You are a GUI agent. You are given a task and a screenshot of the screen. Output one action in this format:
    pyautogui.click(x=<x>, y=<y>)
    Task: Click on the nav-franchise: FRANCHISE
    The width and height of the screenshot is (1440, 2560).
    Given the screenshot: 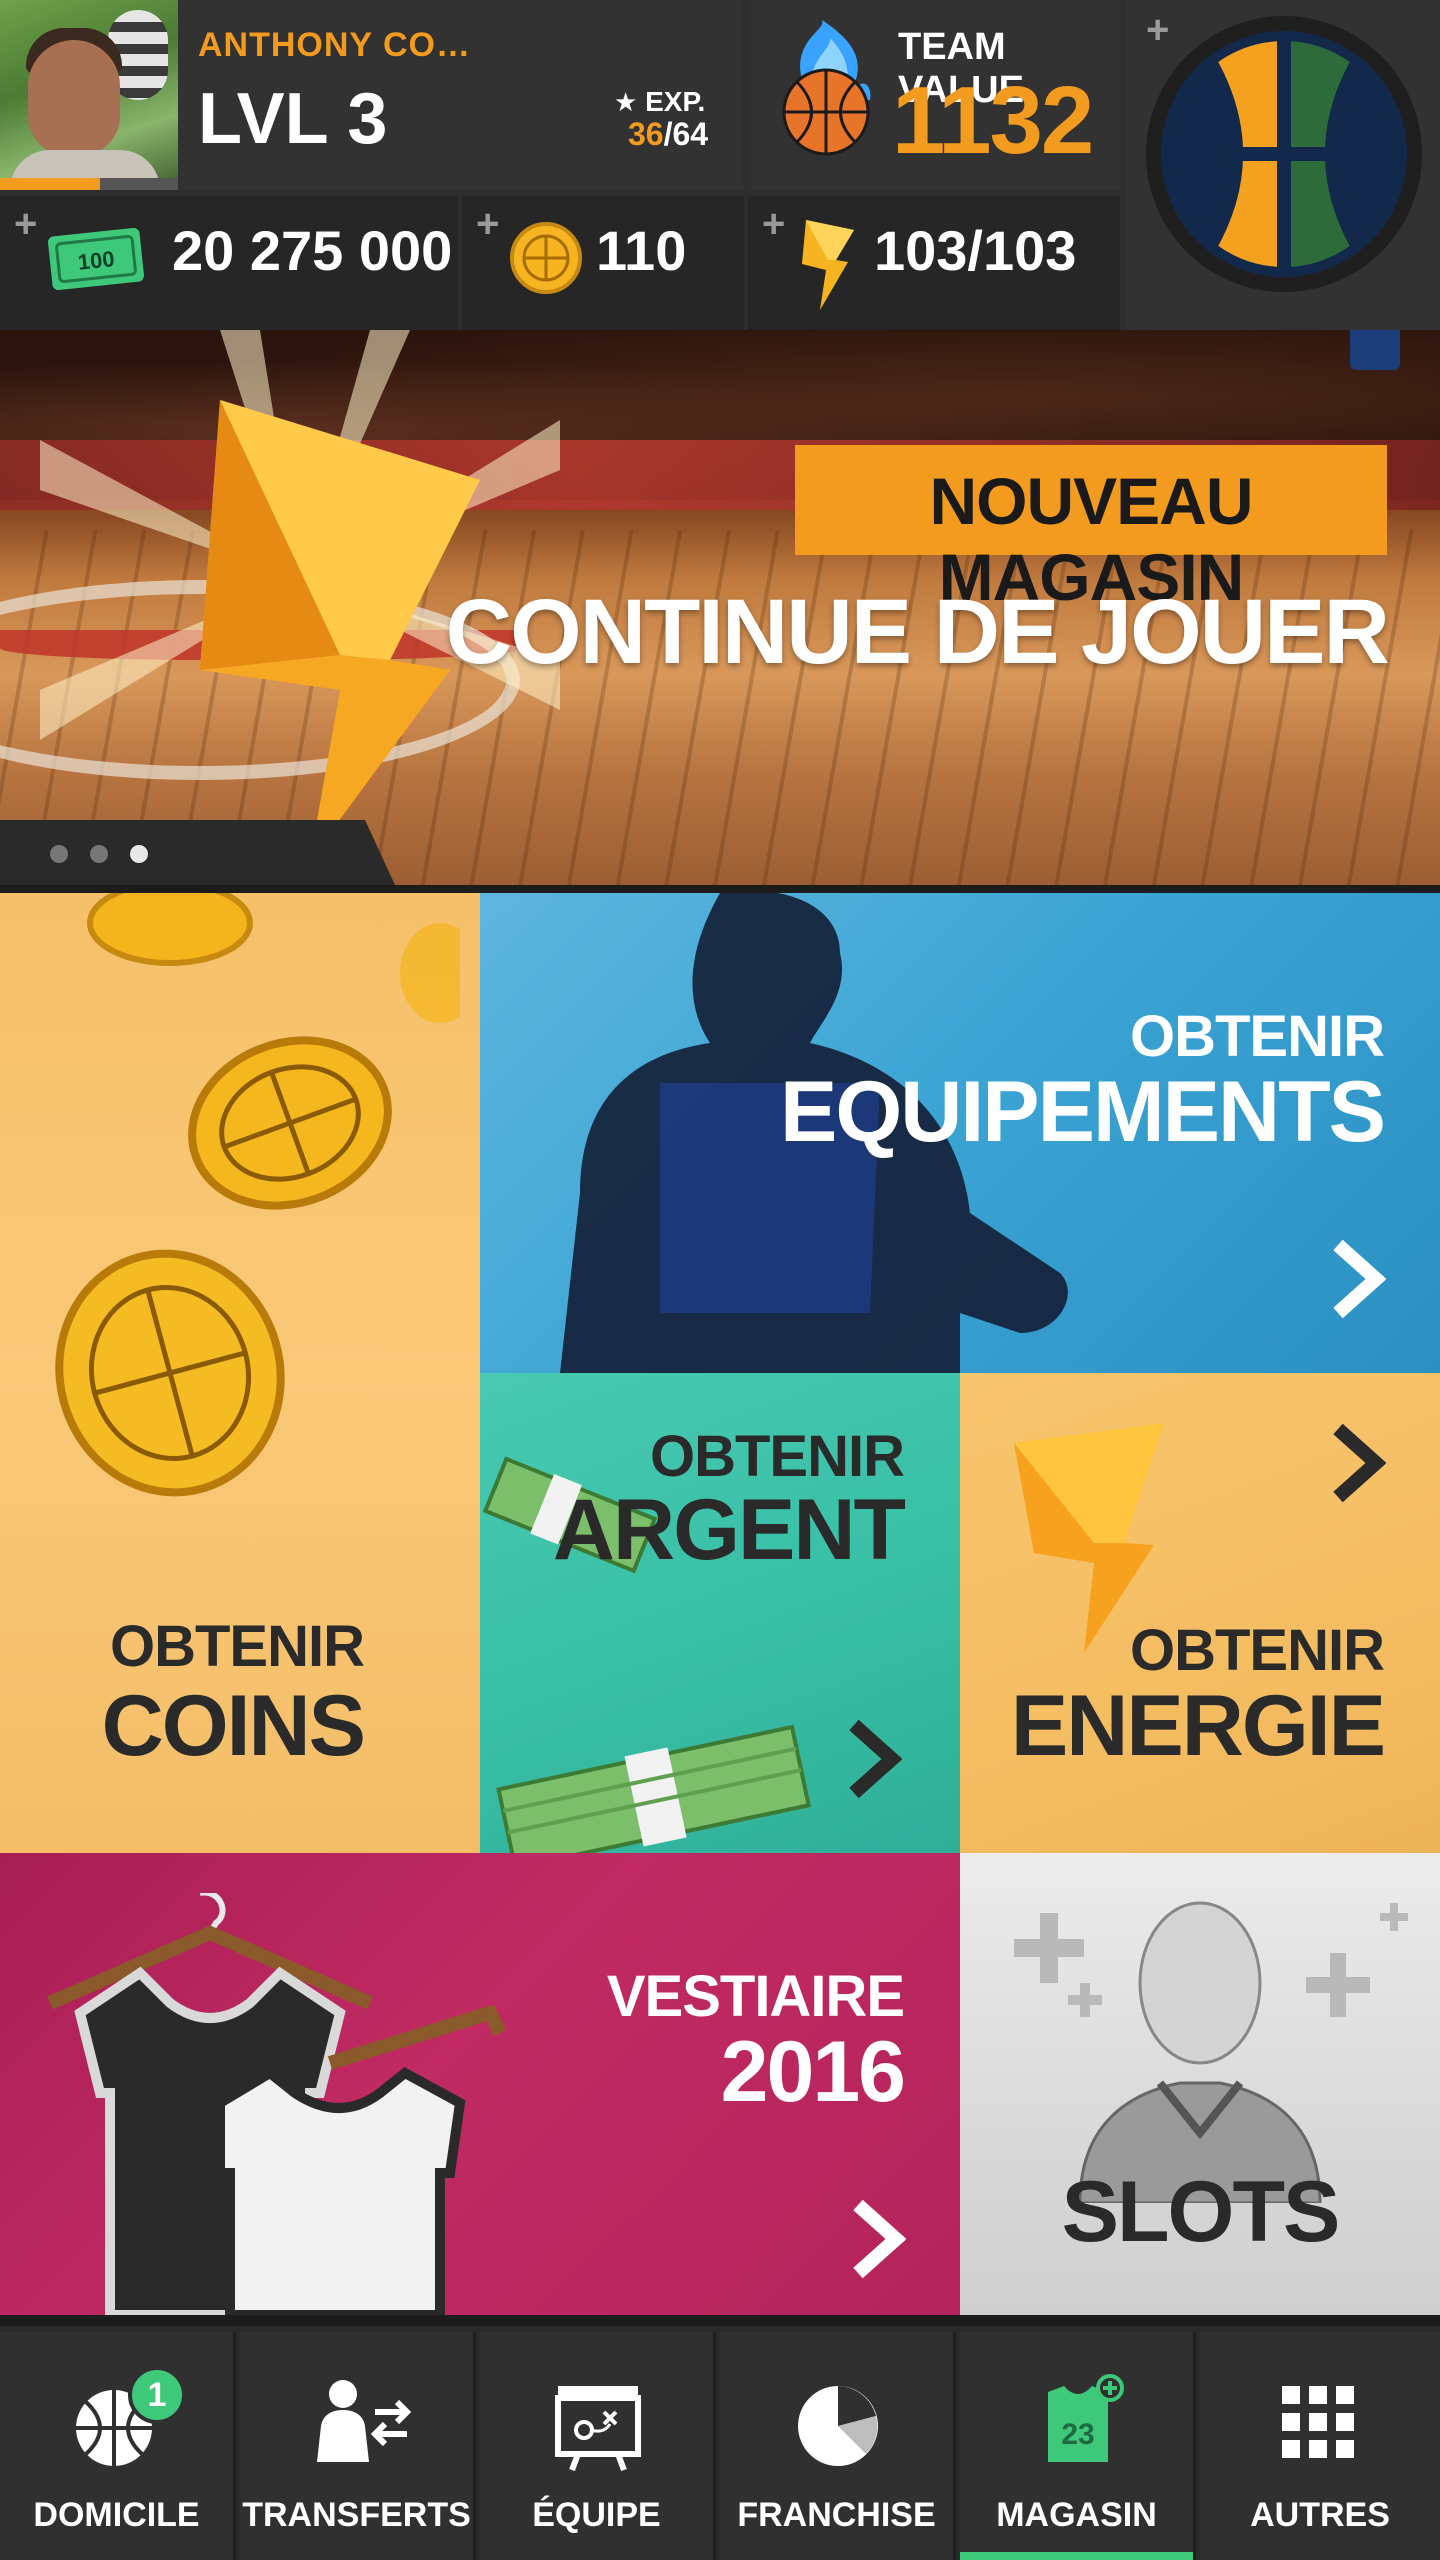 What is the action you would take?
    pyautogui.click(x=838, y=2446)
    